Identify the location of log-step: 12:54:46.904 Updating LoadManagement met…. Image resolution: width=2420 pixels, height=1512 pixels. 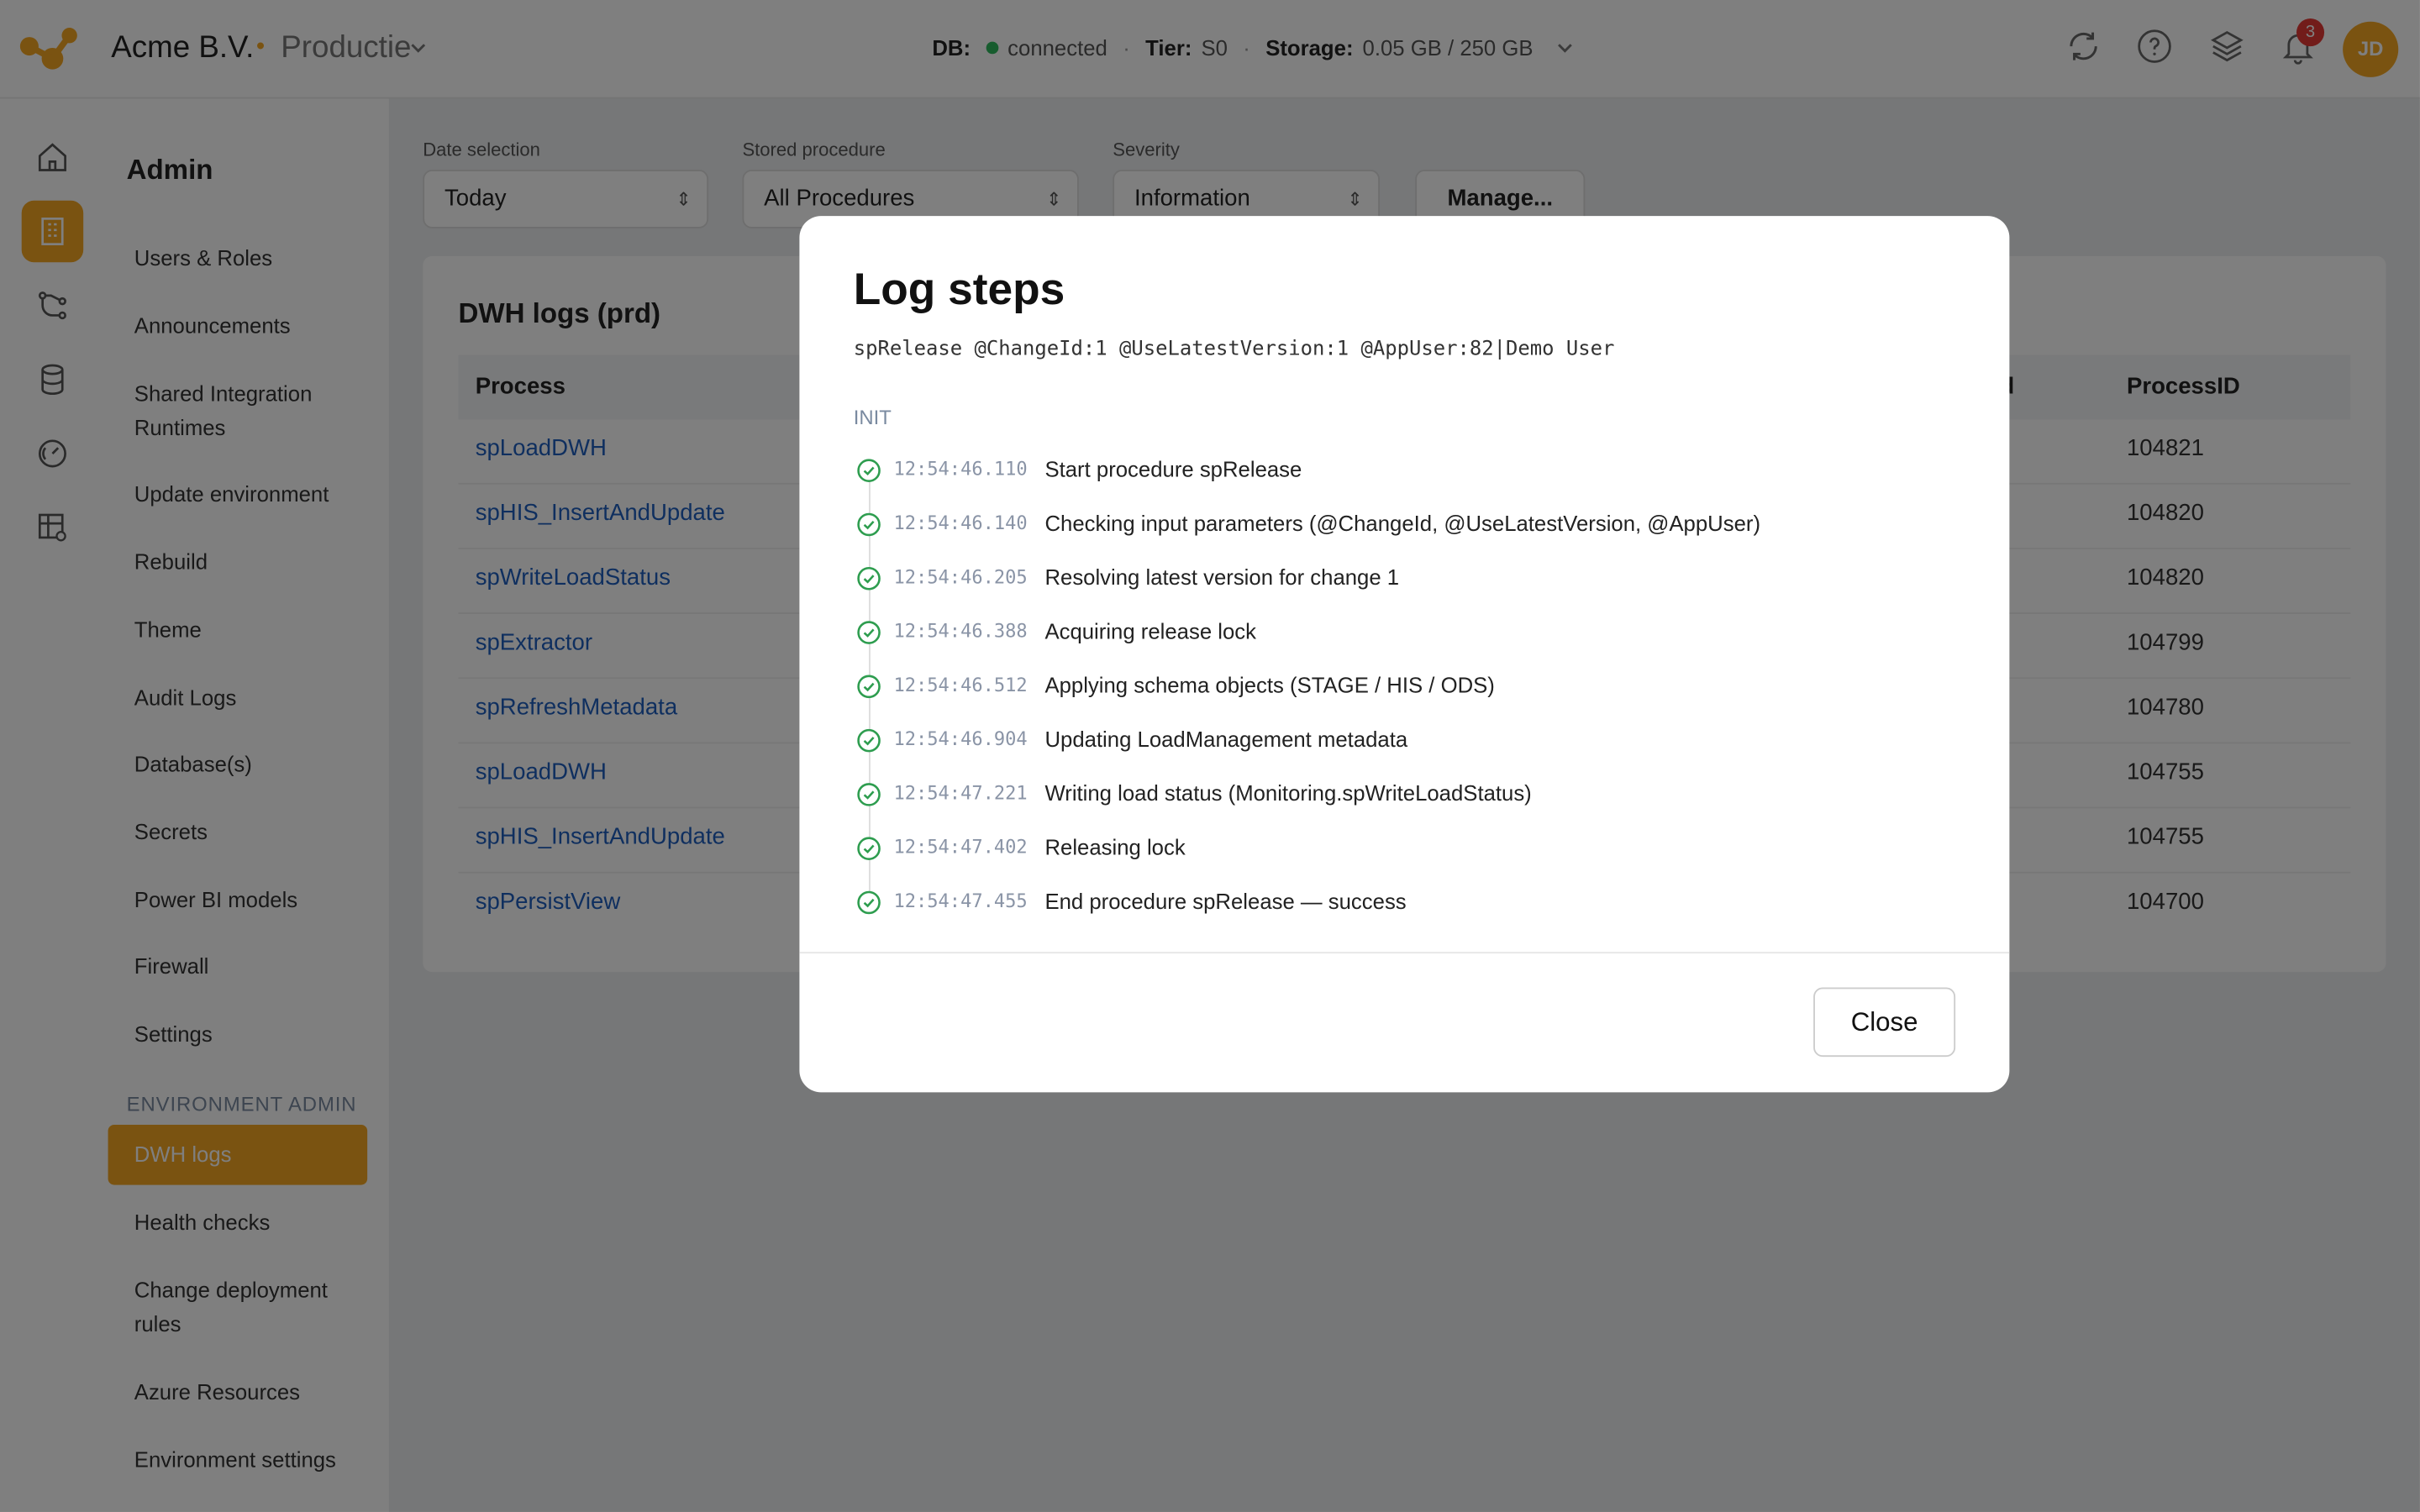
(1396, 740).